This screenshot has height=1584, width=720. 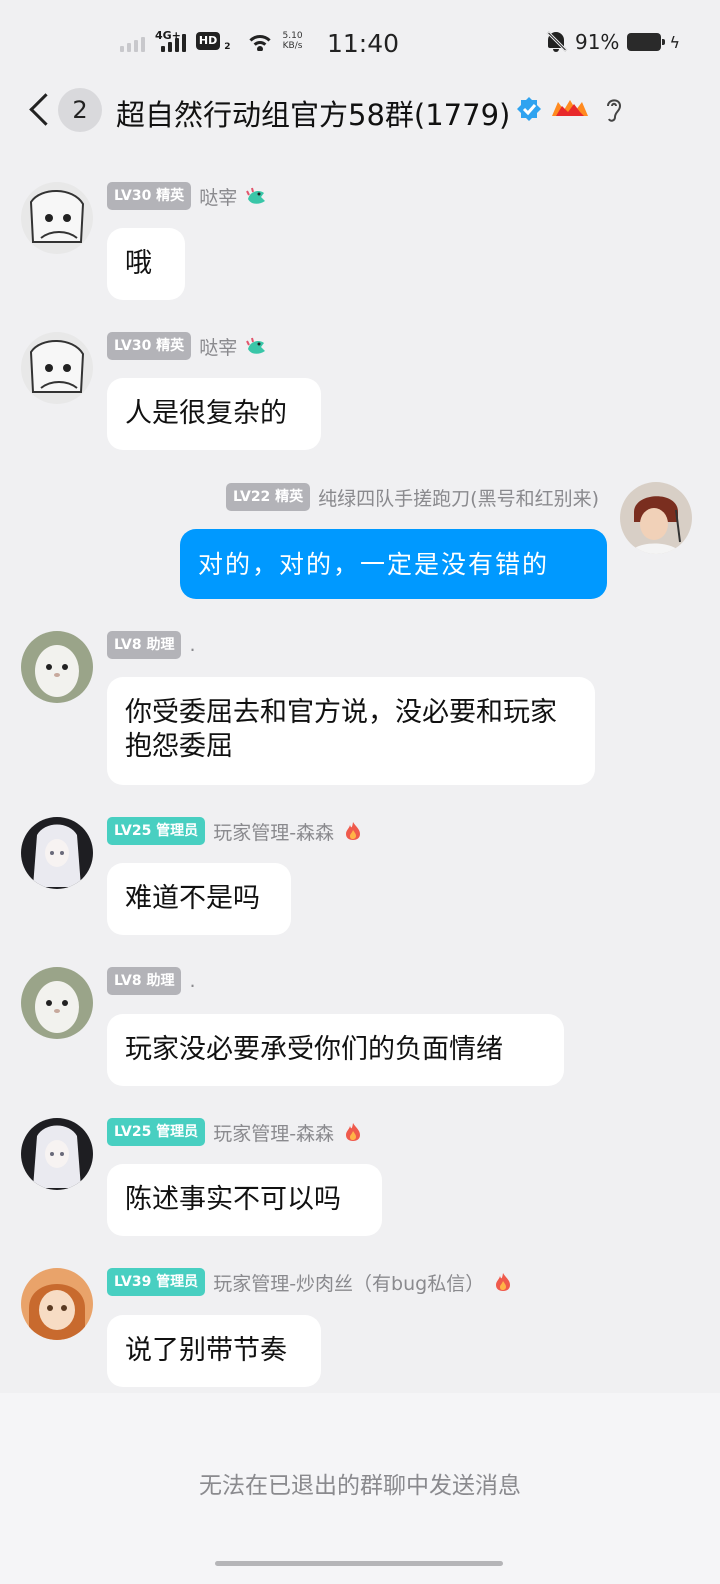 What do you see at coordinates (227, 47) in the screenshot?
I see `hd-sub-label: 2` at bounding box center [227, 47].